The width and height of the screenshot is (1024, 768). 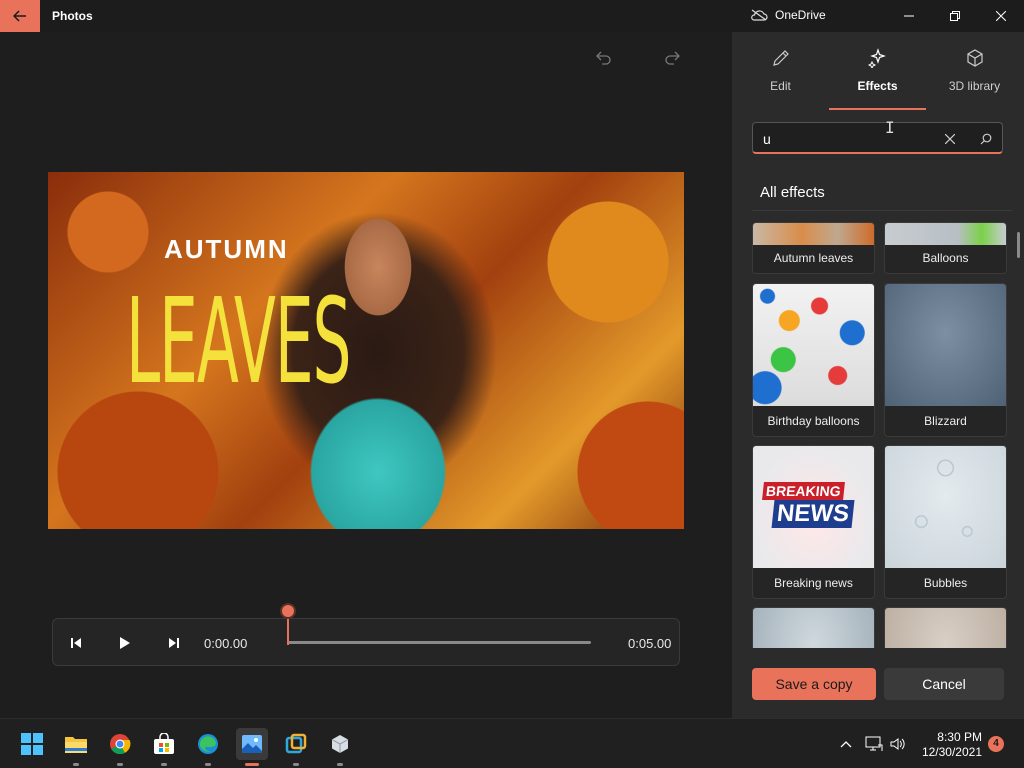 I want to click on clock-time: 8:30 PM, so click(x=959, y=737).